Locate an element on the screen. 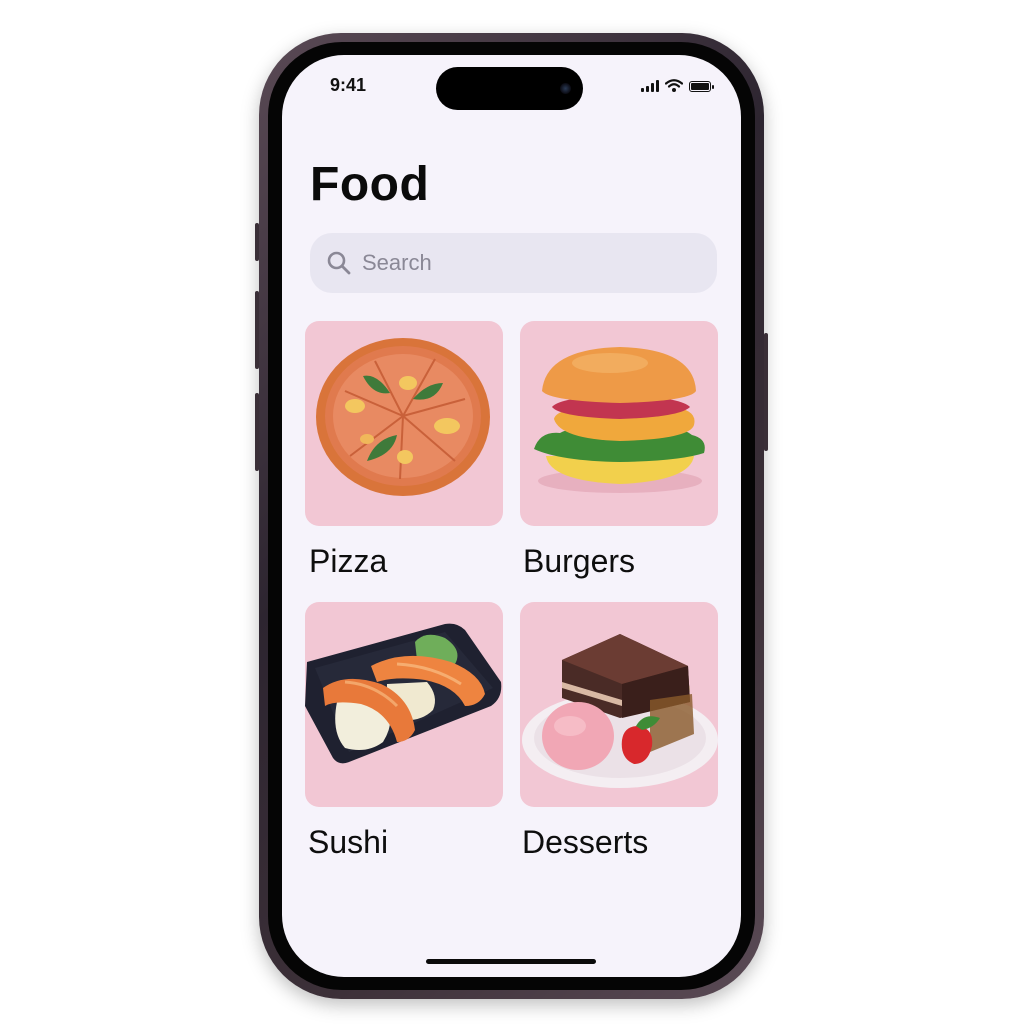  category-card-pizza is located at coordinates (404, 423).